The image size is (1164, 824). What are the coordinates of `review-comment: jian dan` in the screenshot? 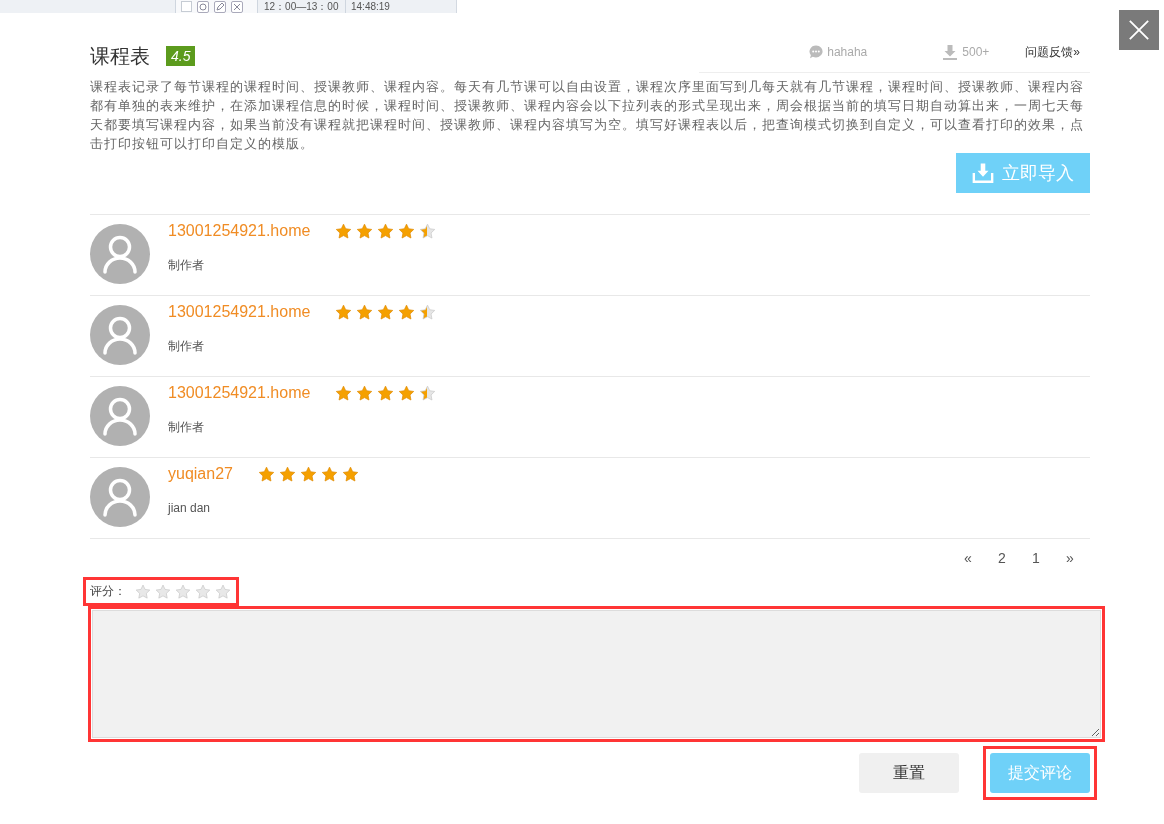 It's located at (190, 508).